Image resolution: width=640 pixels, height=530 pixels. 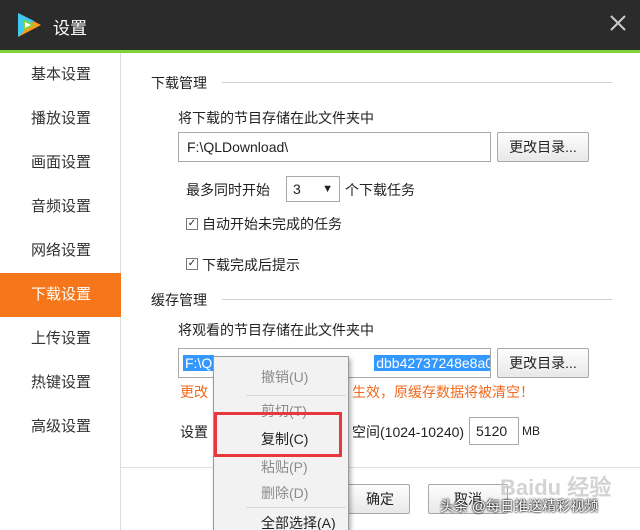 What do you see at coordinates (276, 118) in the screenshot?
I see `download-folder-caption: 将下载的节目存储在此文件夹中` at bounding box center [276, 118].